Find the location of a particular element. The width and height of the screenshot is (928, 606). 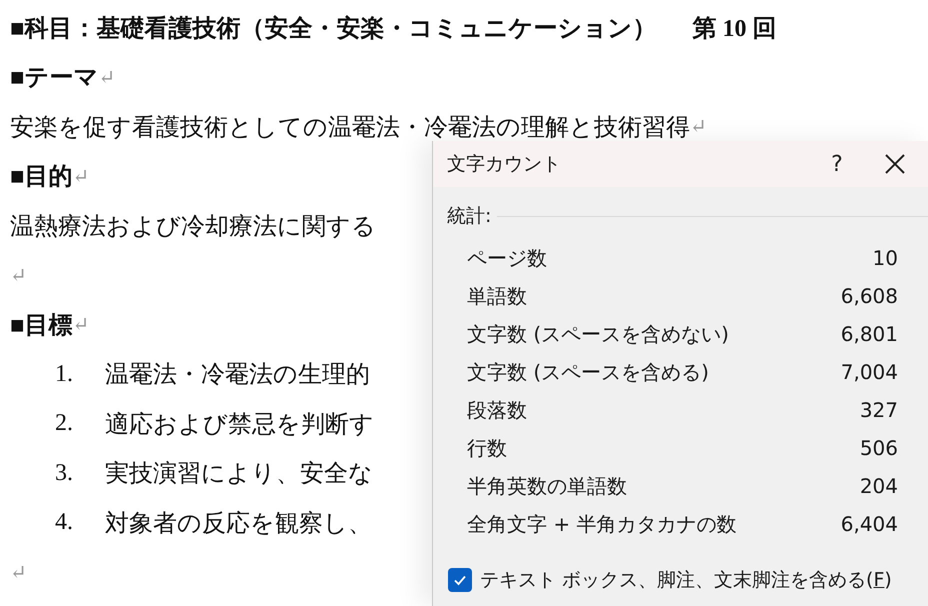

stat-label: 文字数 (スペースを含める) is located at coordinates (588, 372).